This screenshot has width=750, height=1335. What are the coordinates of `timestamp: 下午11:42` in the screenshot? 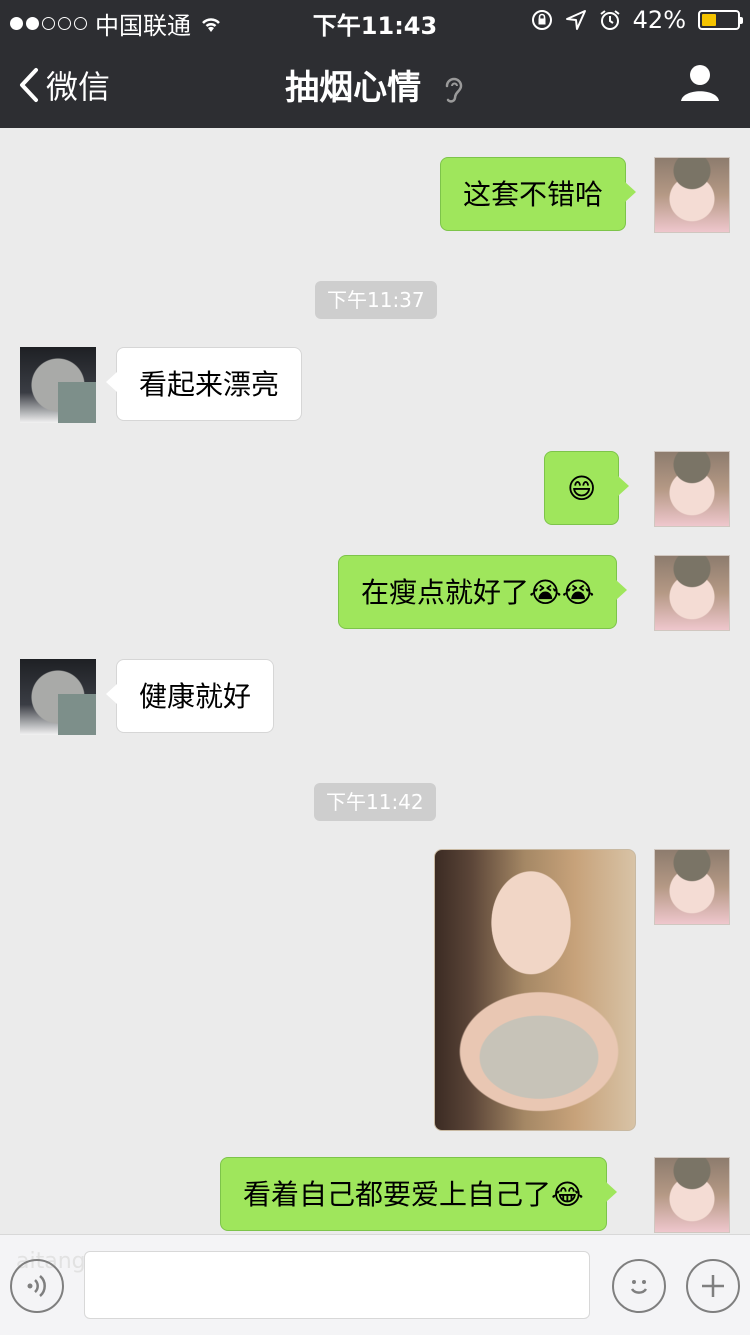 It's located at (375, 802).